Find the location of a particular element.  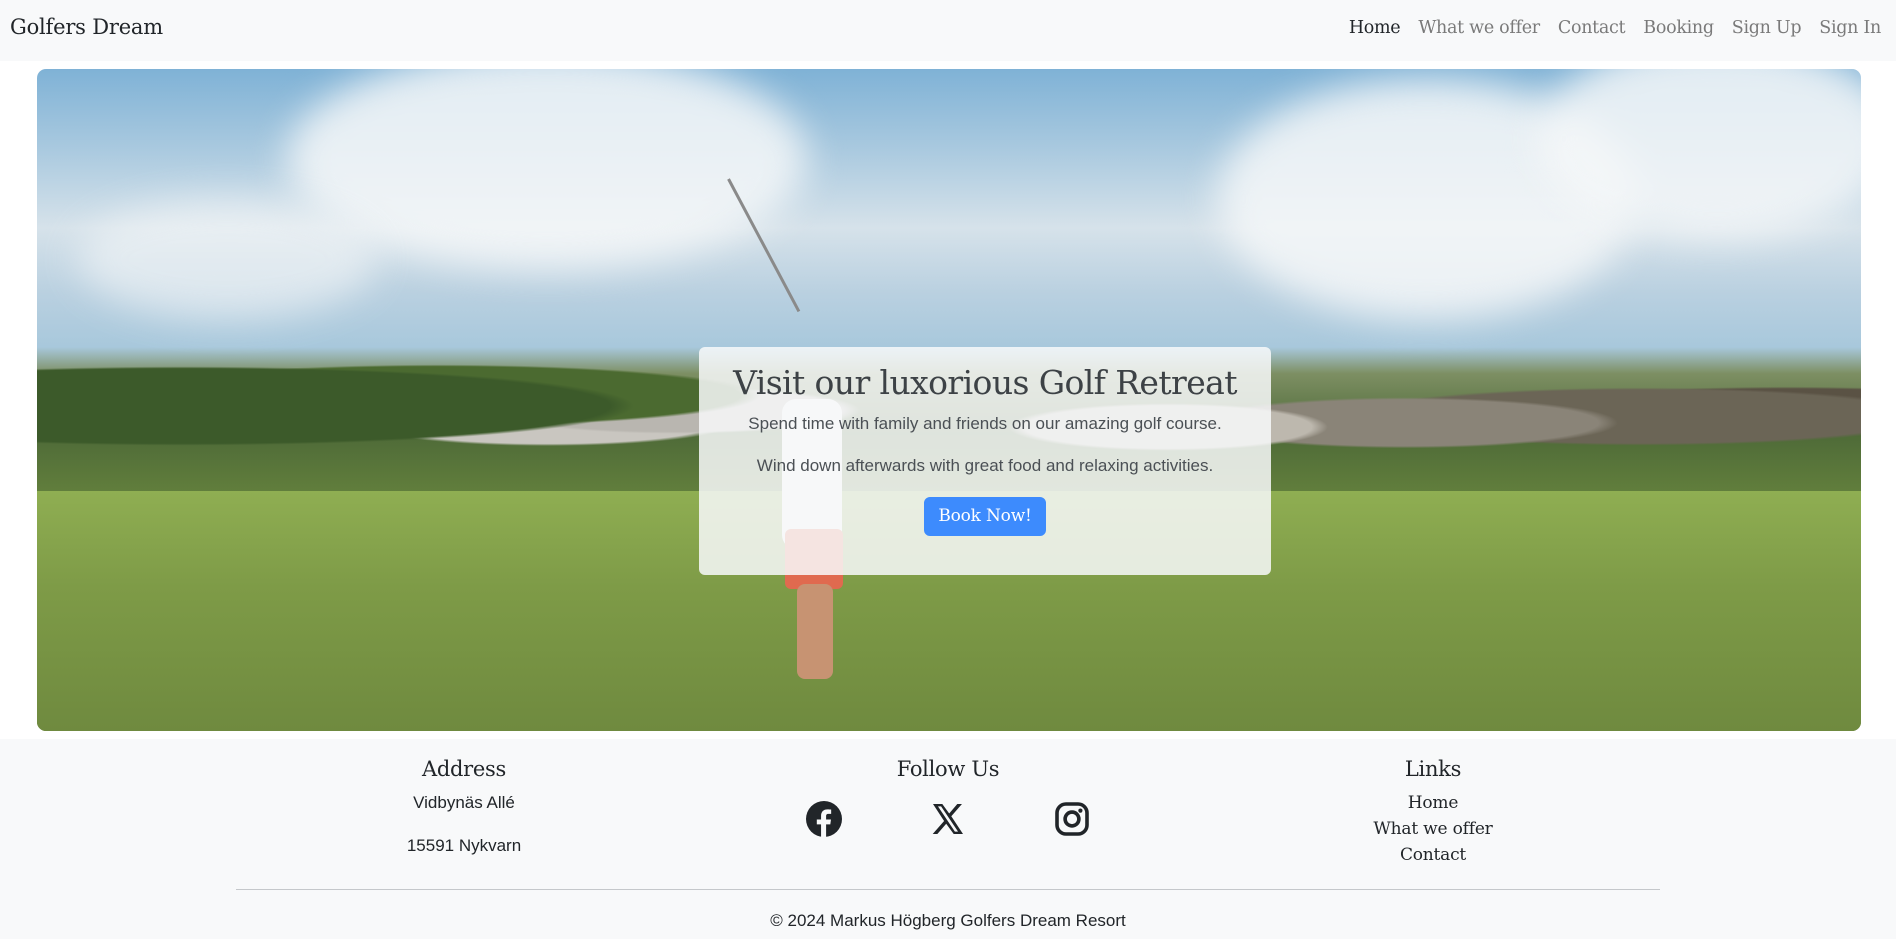

list-item: Home is located at coordinates (1433, 803).